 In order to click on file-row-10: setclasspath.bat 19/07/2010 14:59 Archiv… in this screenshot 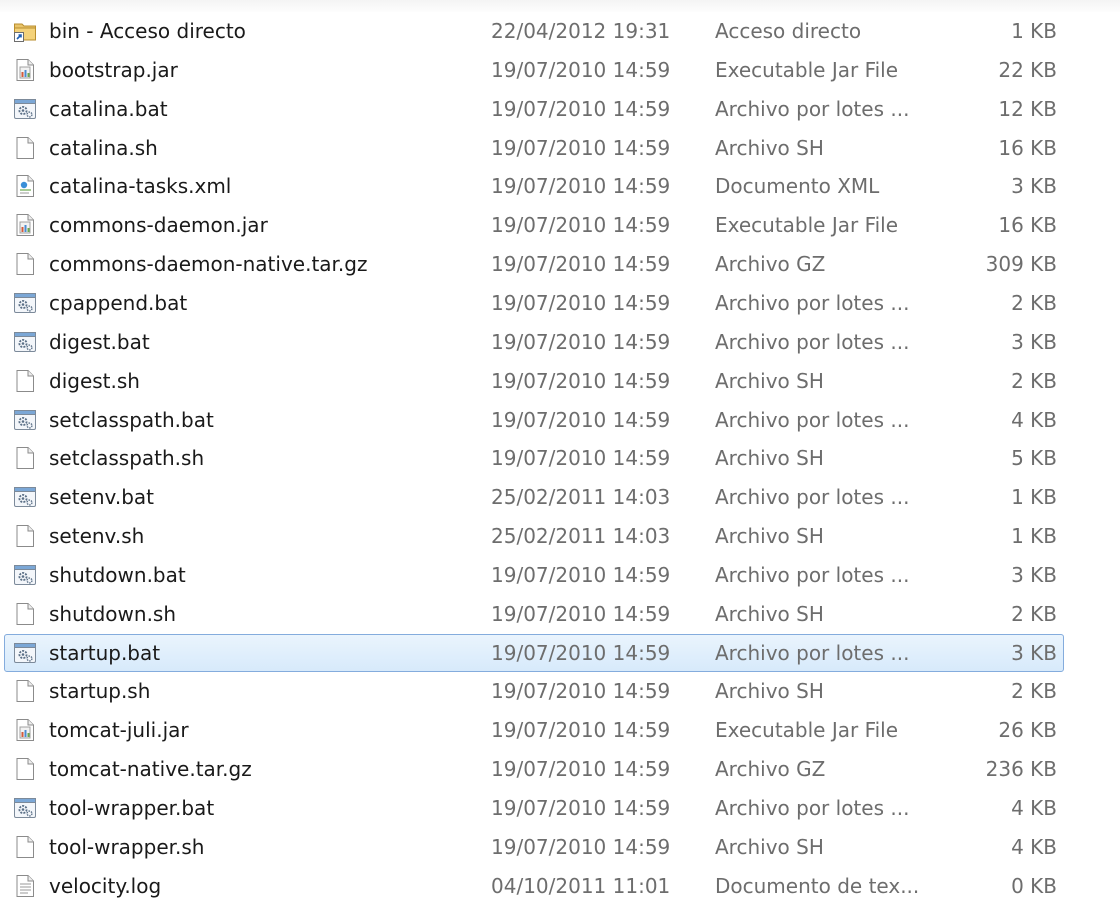, I will do `click(534, 420)`.